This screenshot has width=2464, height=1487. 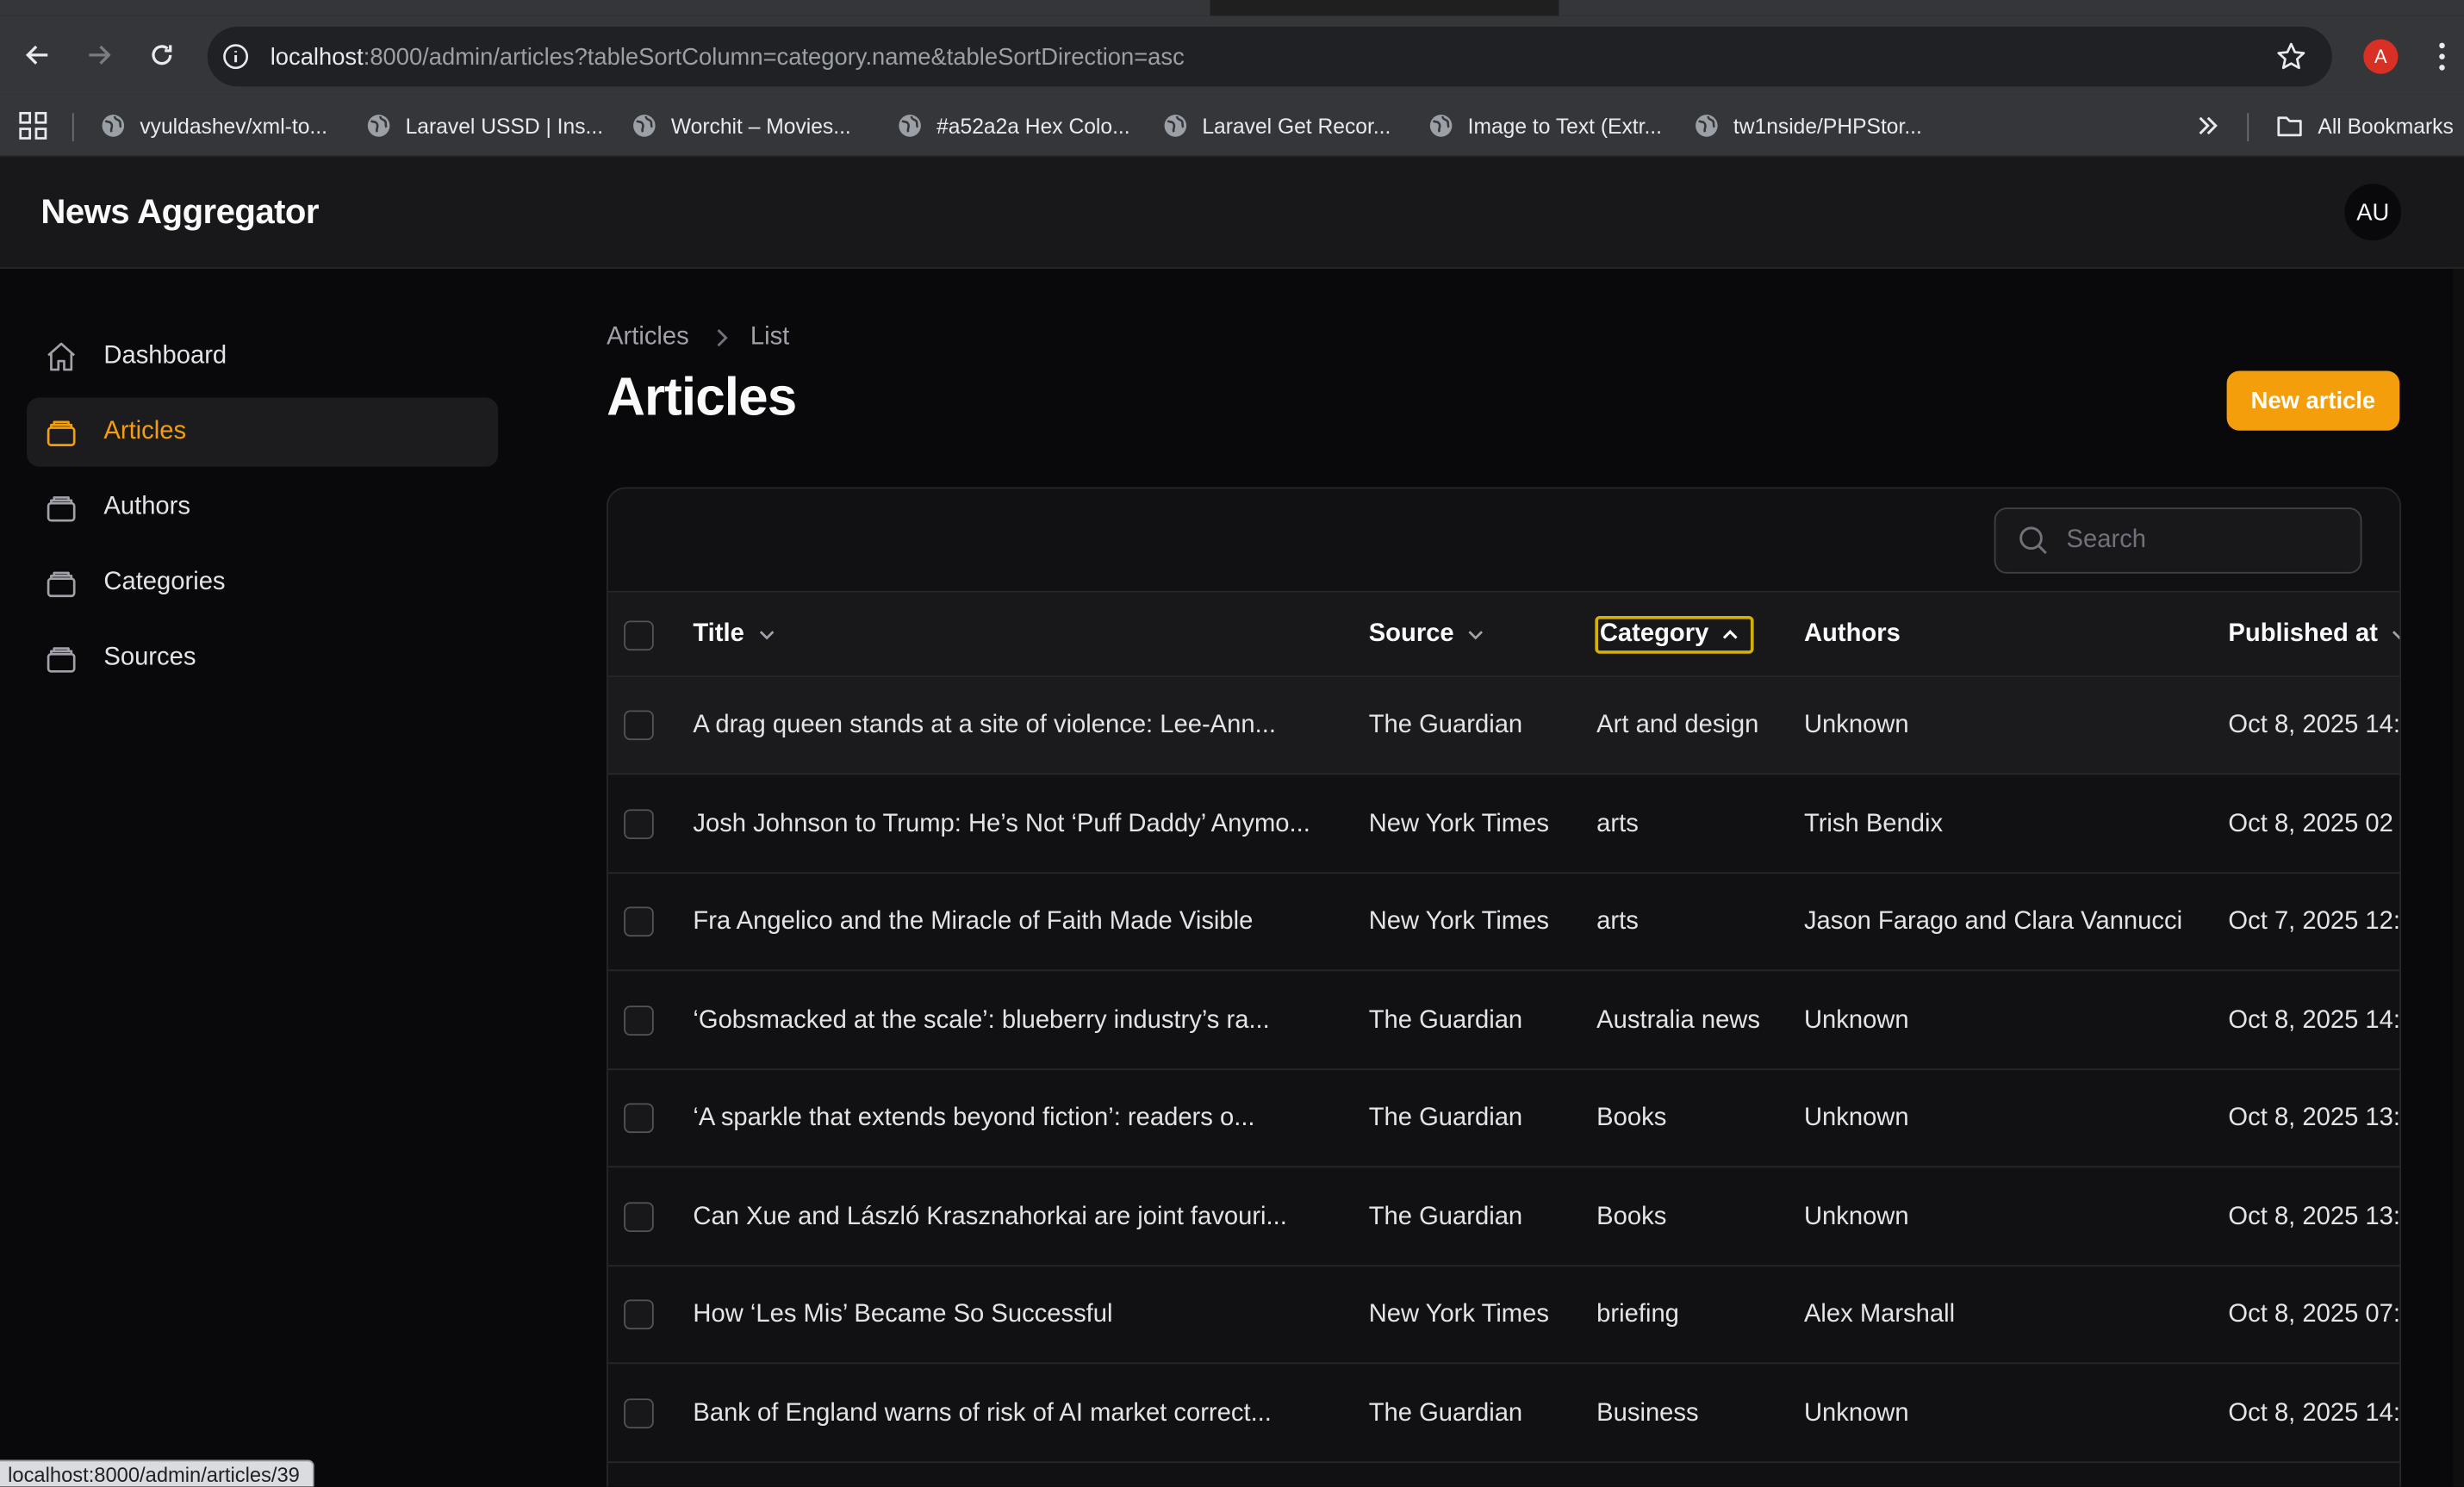 What do you see at coordinates (61, 507) in the screenshot?
I see `collection-icon` at bounding box center [61, 507].